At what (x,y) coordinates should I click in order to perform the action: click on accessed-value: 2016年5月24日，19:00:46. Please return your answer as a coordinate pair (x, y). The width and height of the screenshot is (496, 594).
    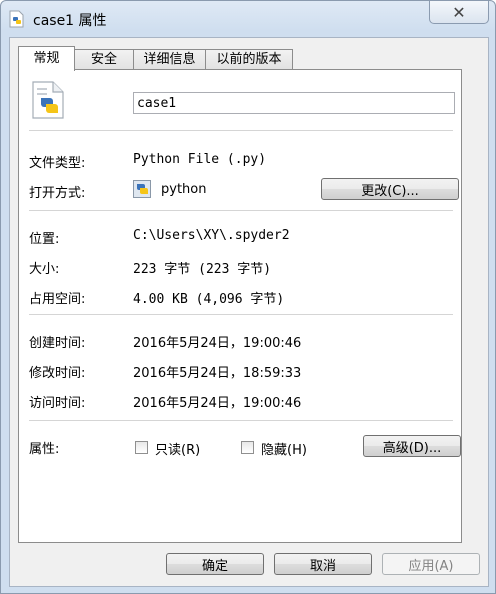
    Looking at the image, I should click on (217, 403).